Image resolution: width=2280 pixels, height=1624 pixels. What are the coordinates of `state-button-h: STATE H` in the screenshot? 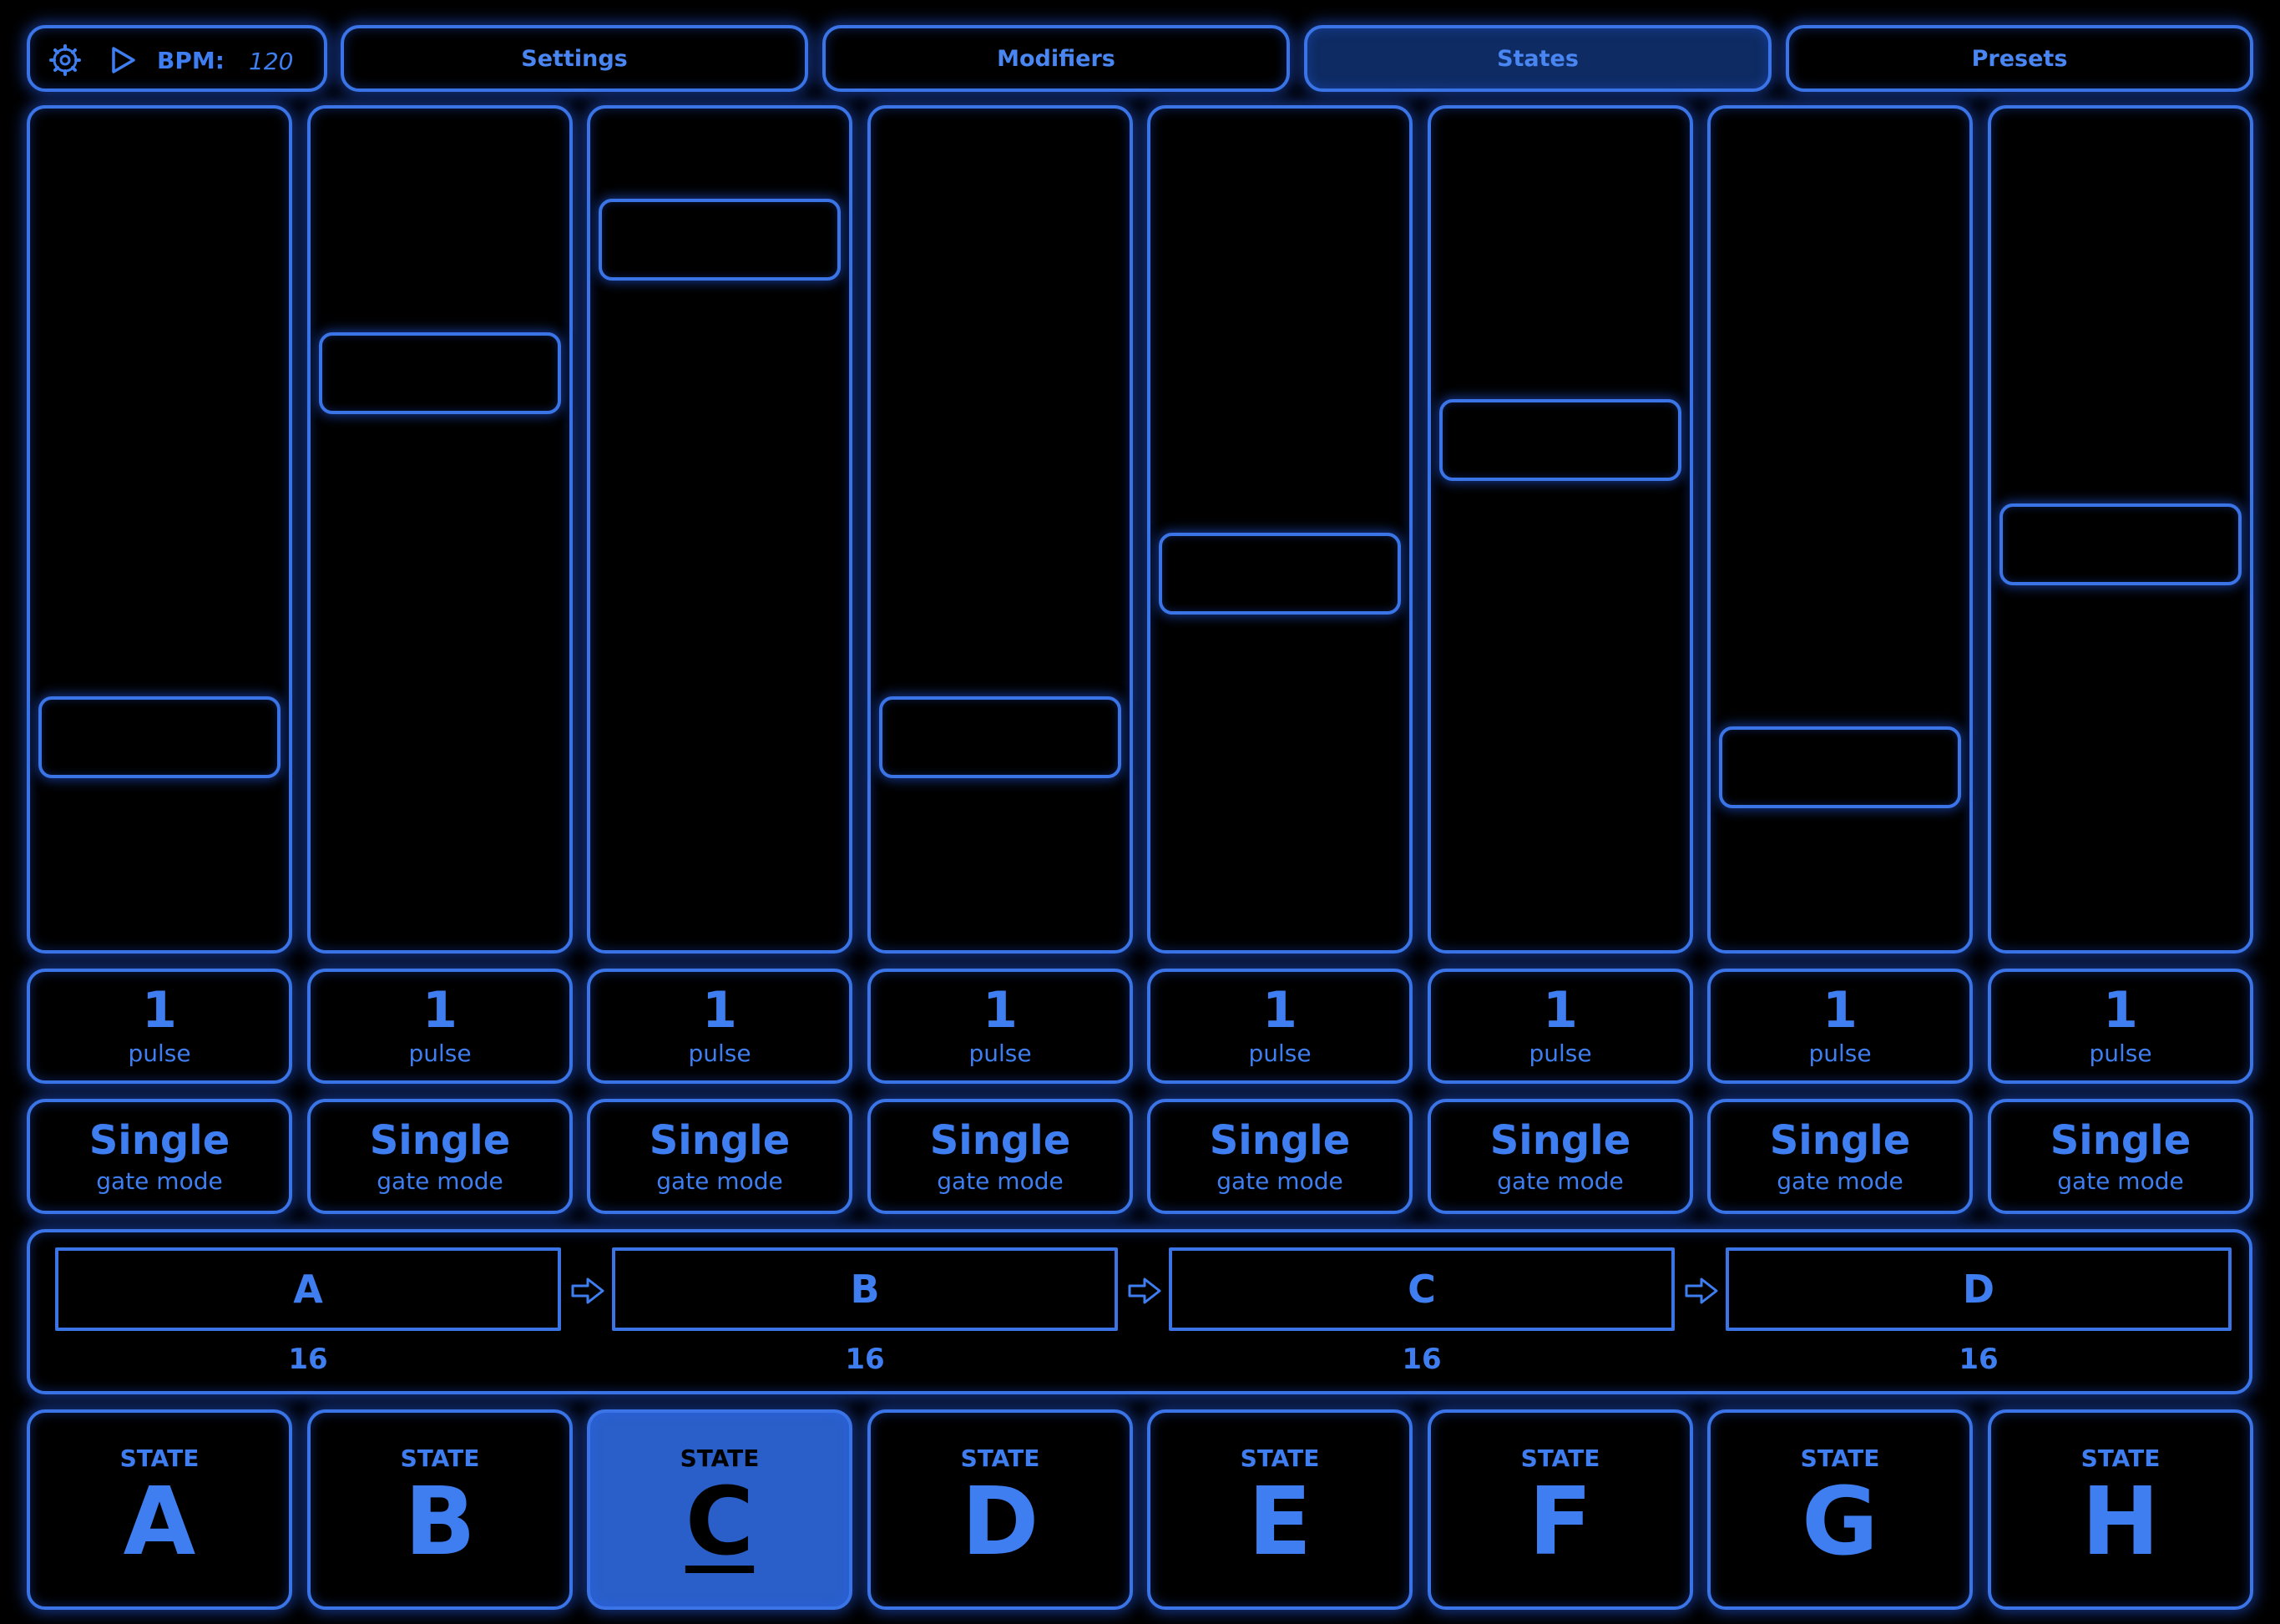 It's located at (2120, 1509).